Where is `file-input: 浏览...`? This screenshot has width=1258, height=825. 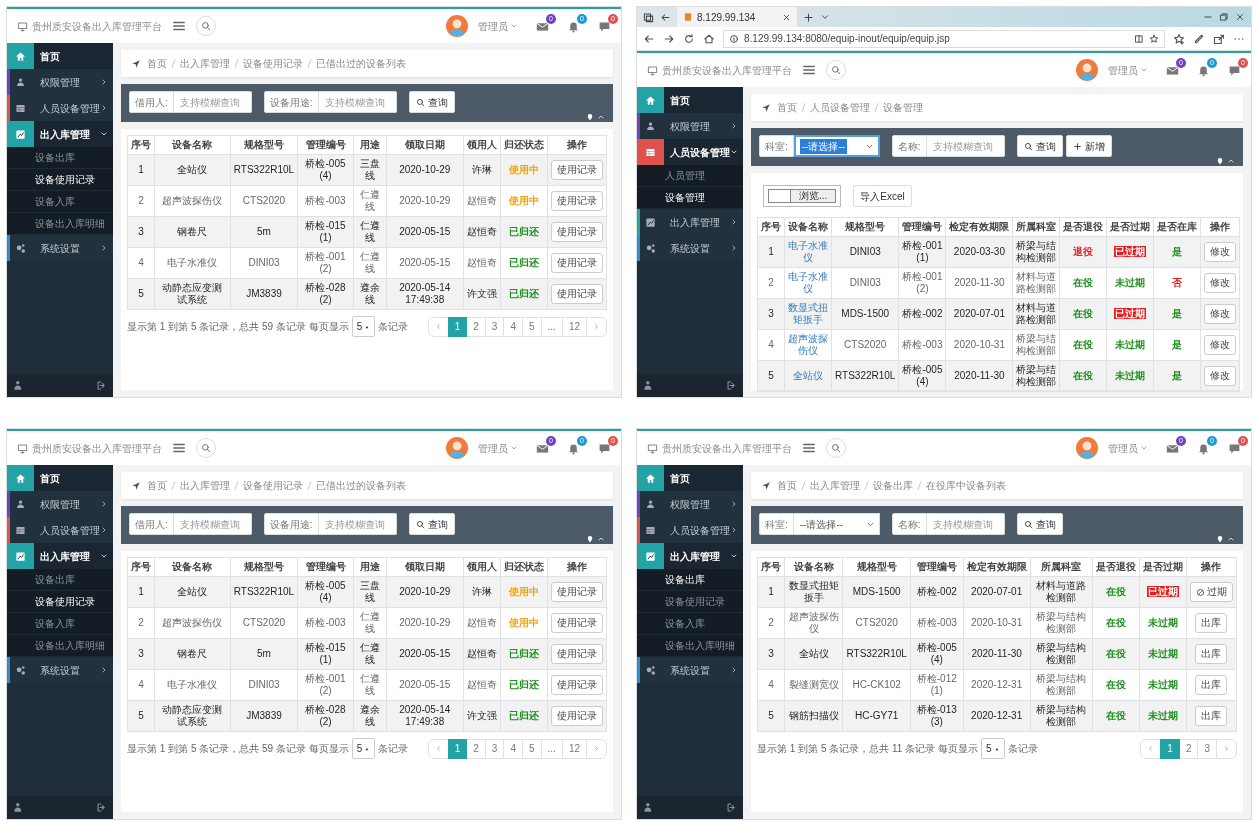 file-input: 浏览... is located at coordinates (802, 196).